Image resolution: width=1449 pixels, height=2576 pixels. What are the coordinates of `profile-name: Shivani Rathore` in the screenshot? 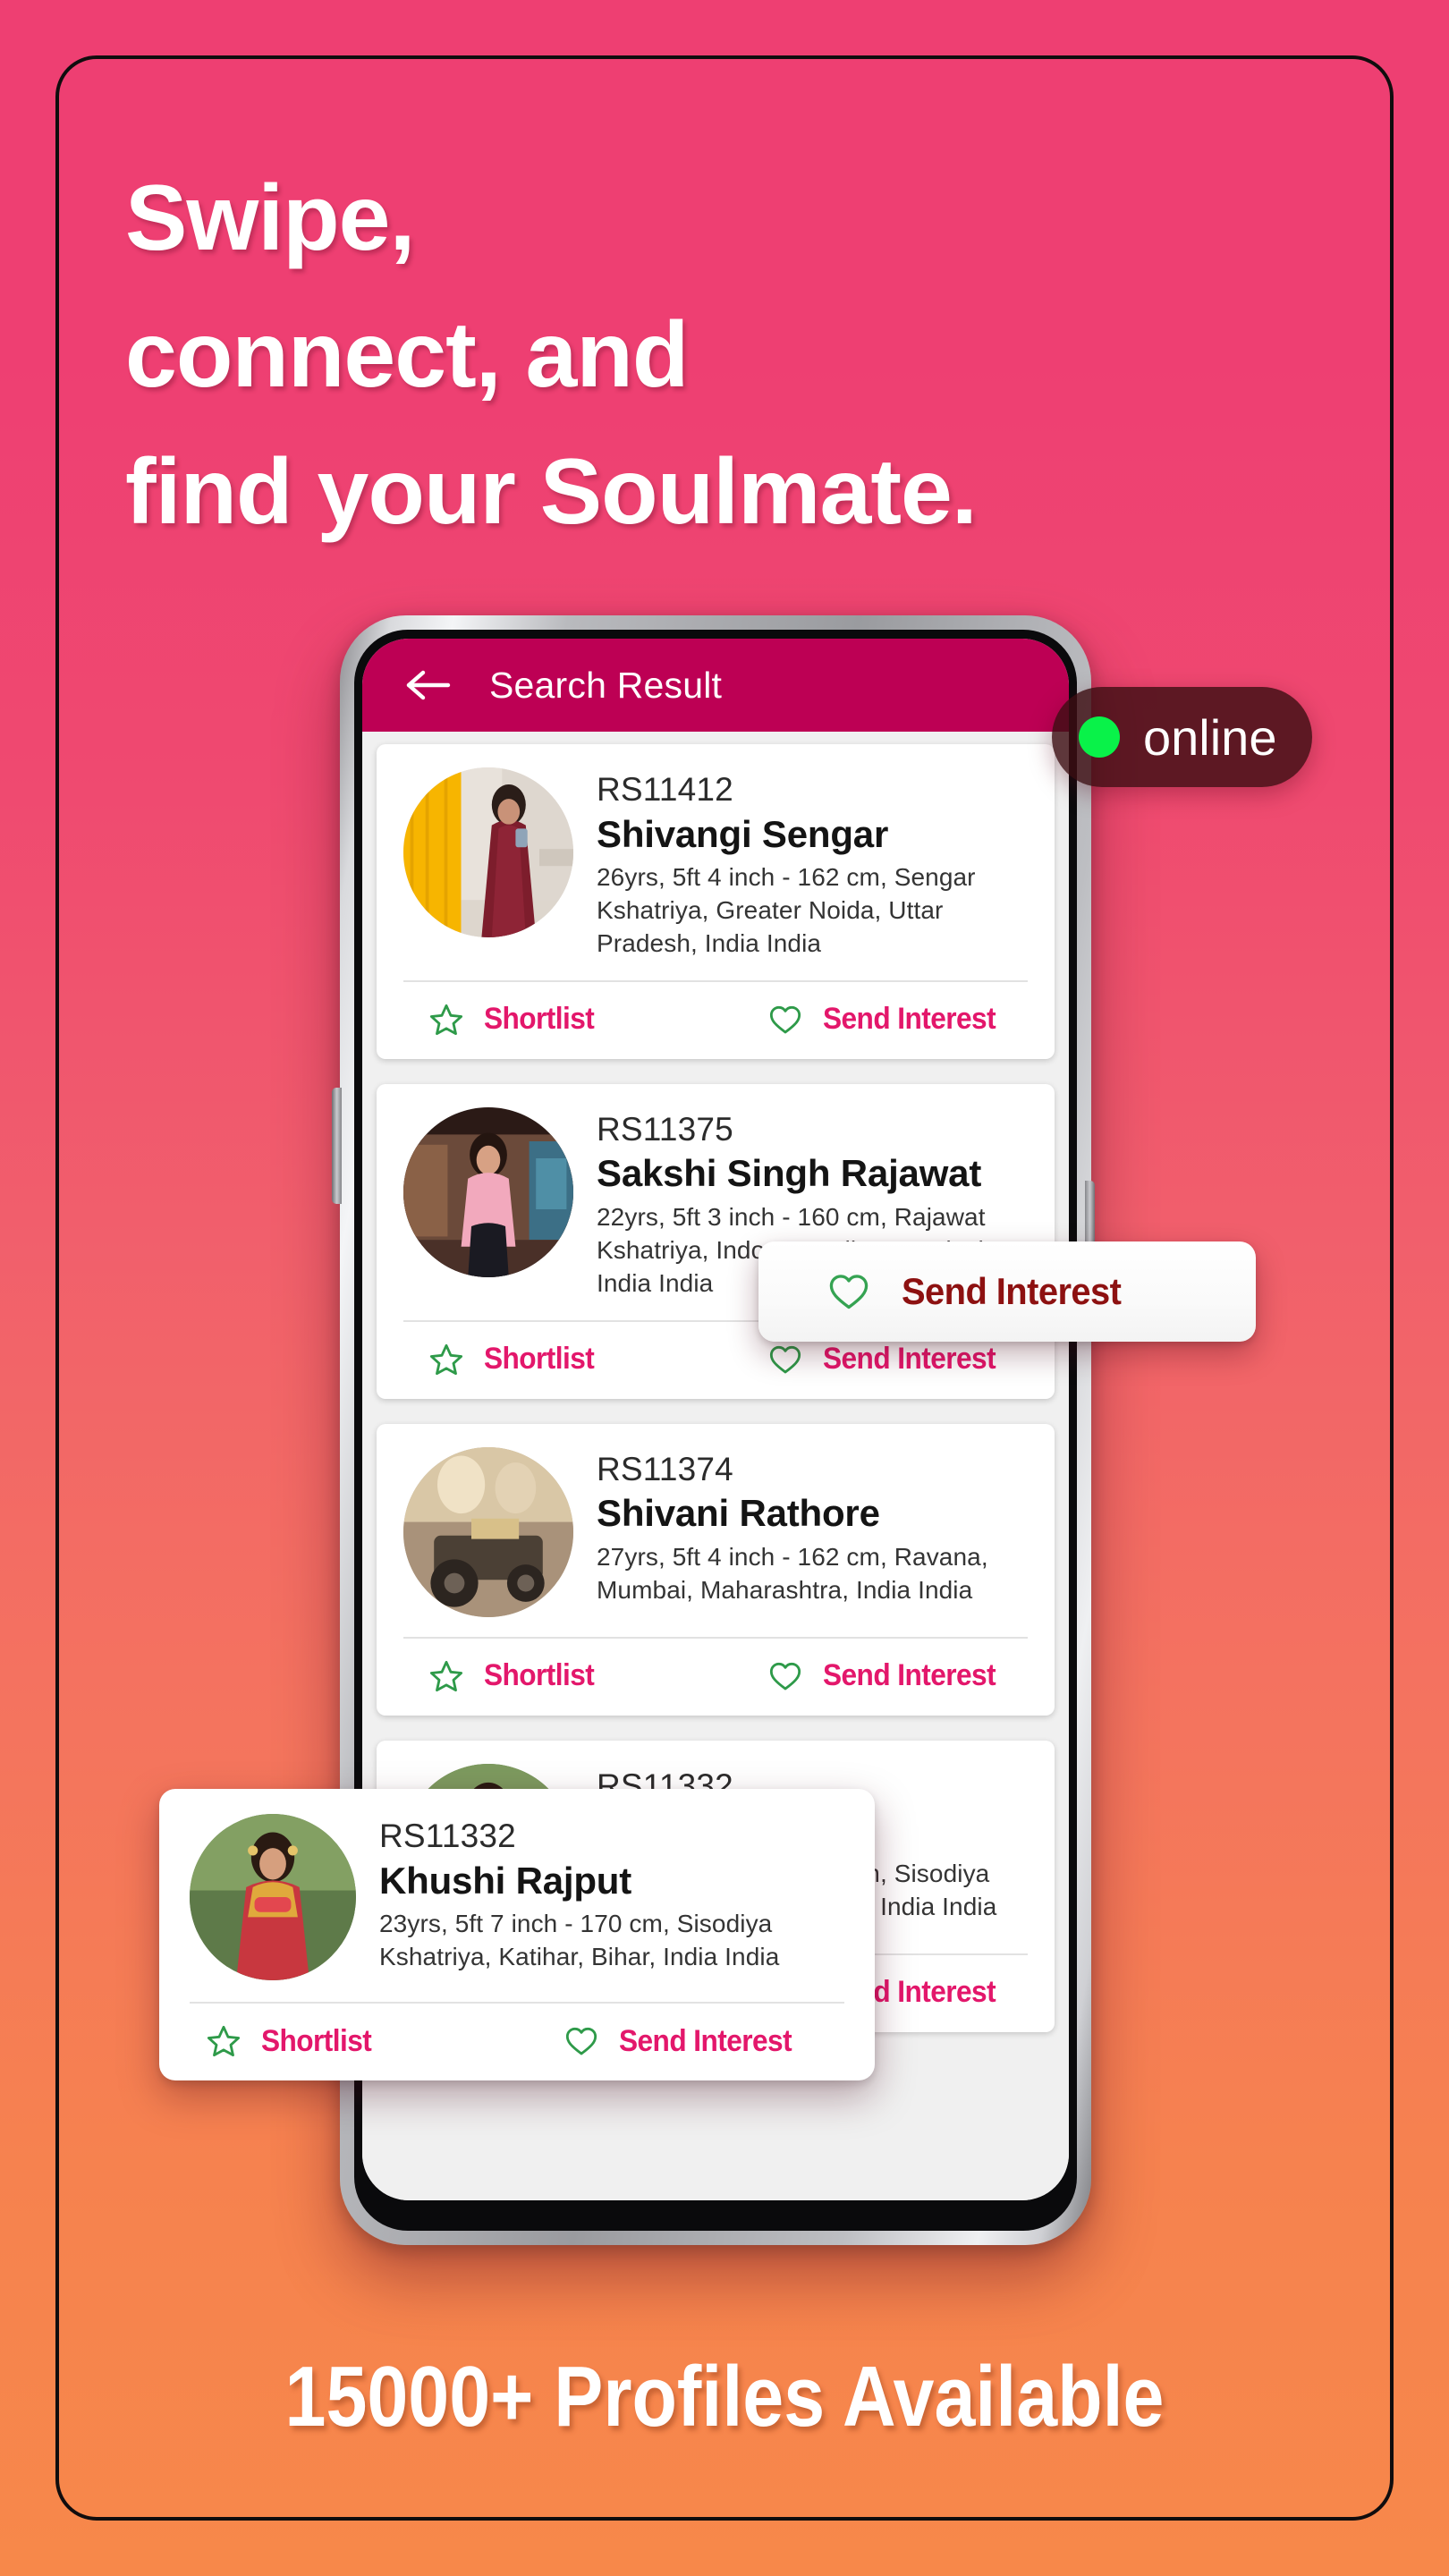 It's located at (738, 1513).